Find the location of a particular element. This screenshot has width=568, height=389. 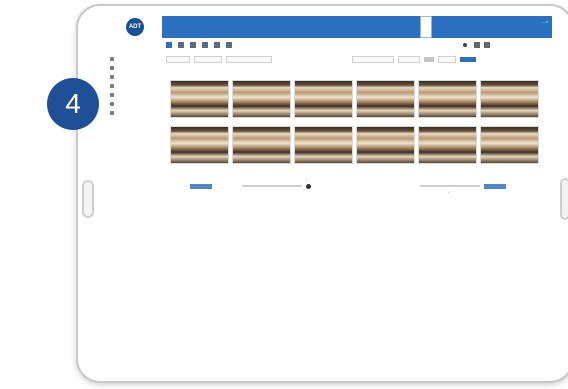

grid-icon is located at coordinates (477, 45).